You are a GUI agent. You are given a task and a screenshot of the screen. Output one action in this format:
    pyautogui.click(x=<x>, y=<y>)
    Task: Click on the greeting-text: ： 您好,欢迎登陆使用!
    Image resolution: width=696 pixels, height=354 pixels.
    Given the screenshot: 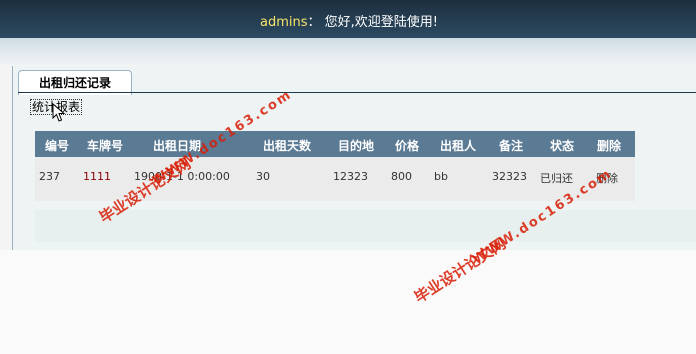 What is the action you would take?
    pyautogui.click(x=372, y=22)
    